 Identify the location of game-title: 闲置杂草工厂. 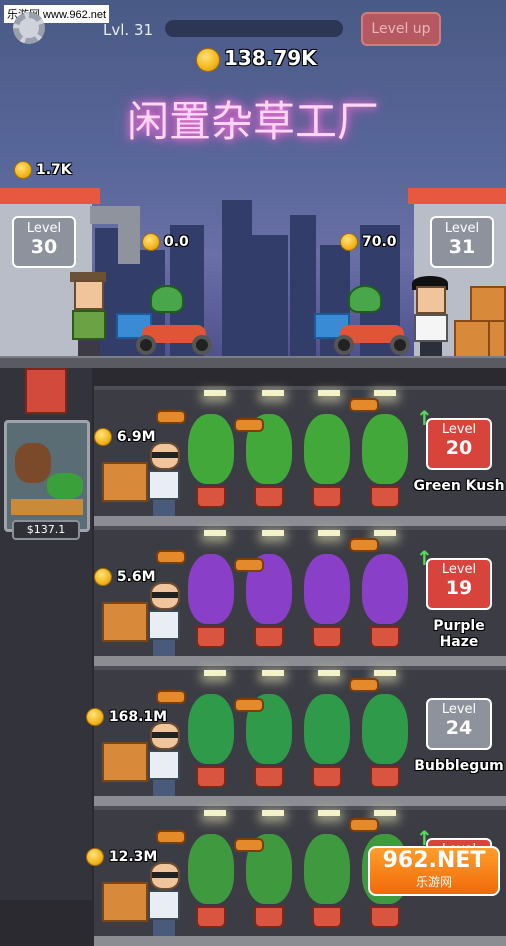
(252, 121).